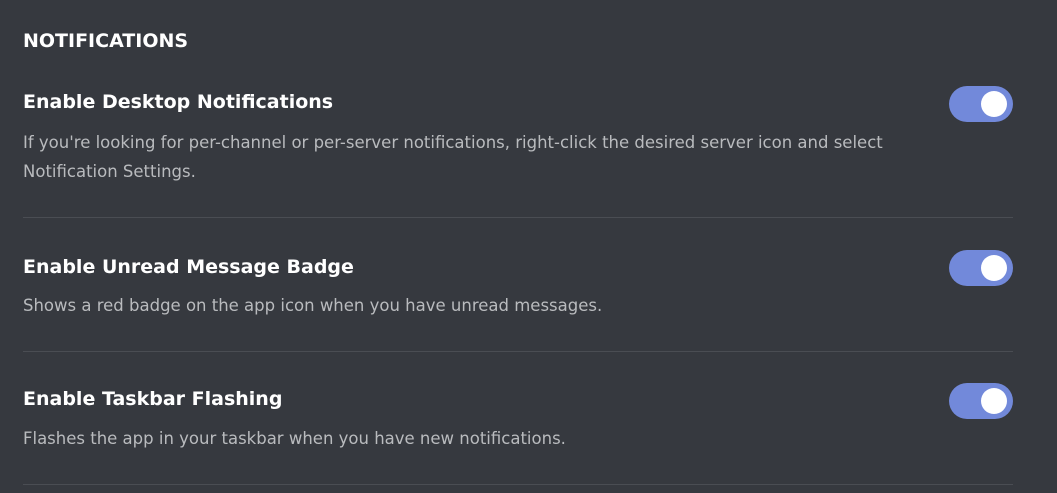 The width and height of the screenshot is (1057, 493). I want to click on taskbar-flashing-toggle, so click(981, 401).